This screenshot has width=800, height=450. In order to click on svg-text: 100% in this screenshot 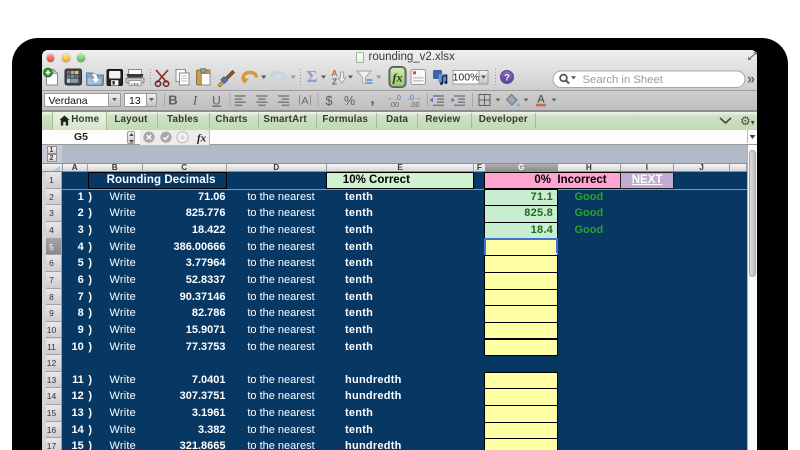, I will do `click(465, 78)`.